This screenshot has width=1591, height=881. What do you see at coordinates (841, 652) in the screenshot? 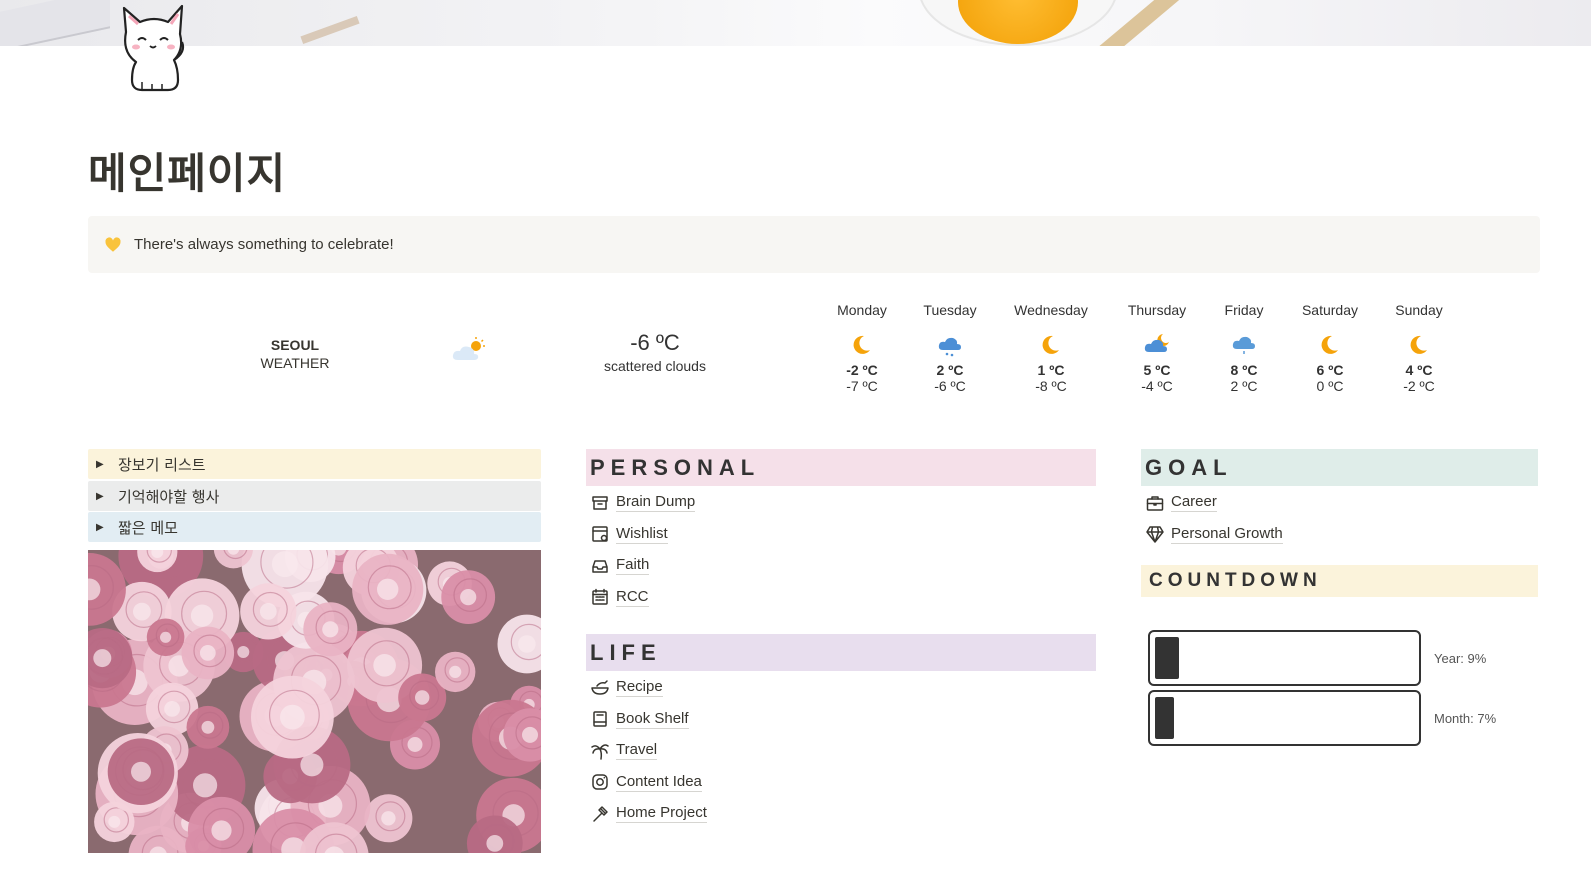
I see `life-header: LIFE` at bounding box center [841, 652].